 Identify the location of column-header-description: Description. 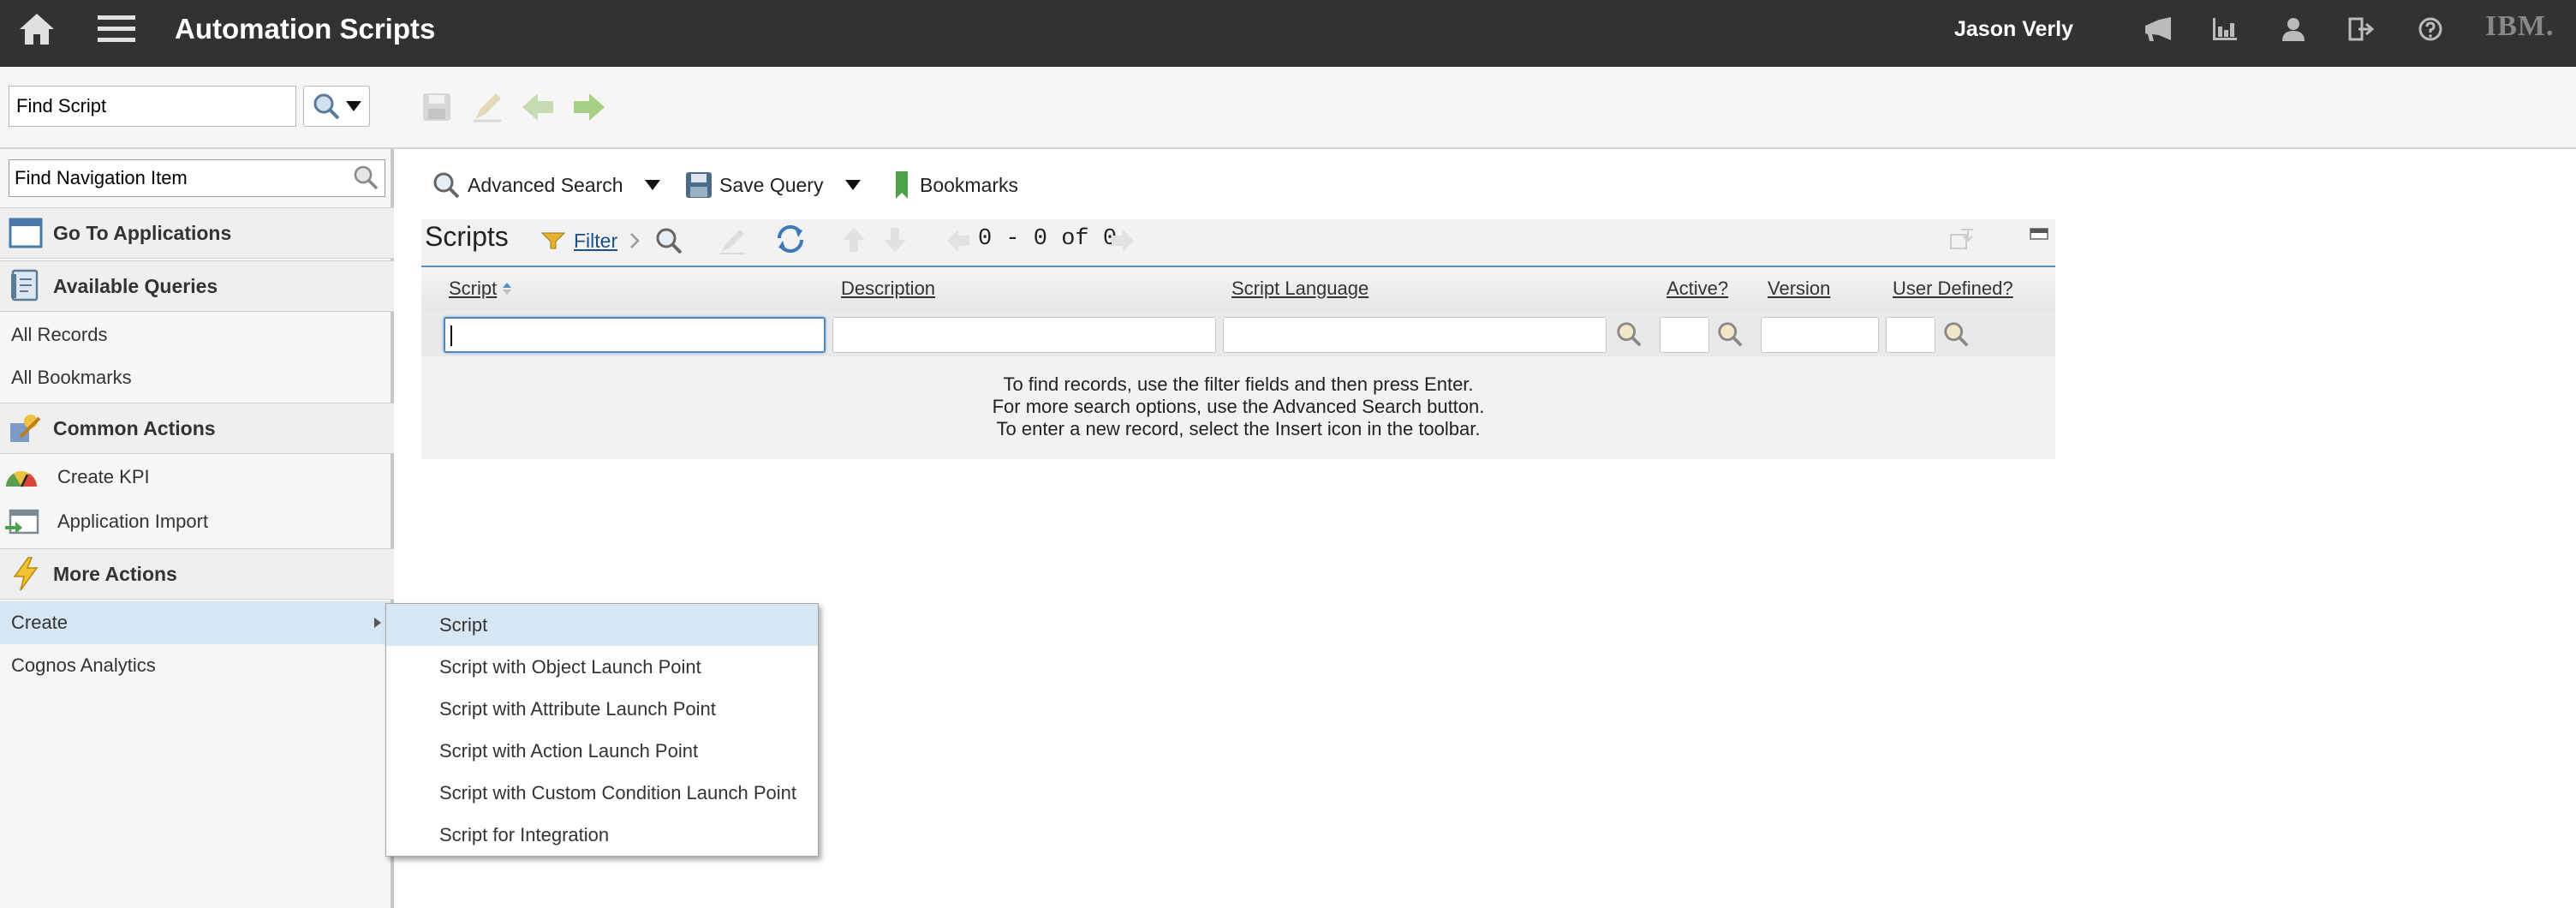
(888, 289).